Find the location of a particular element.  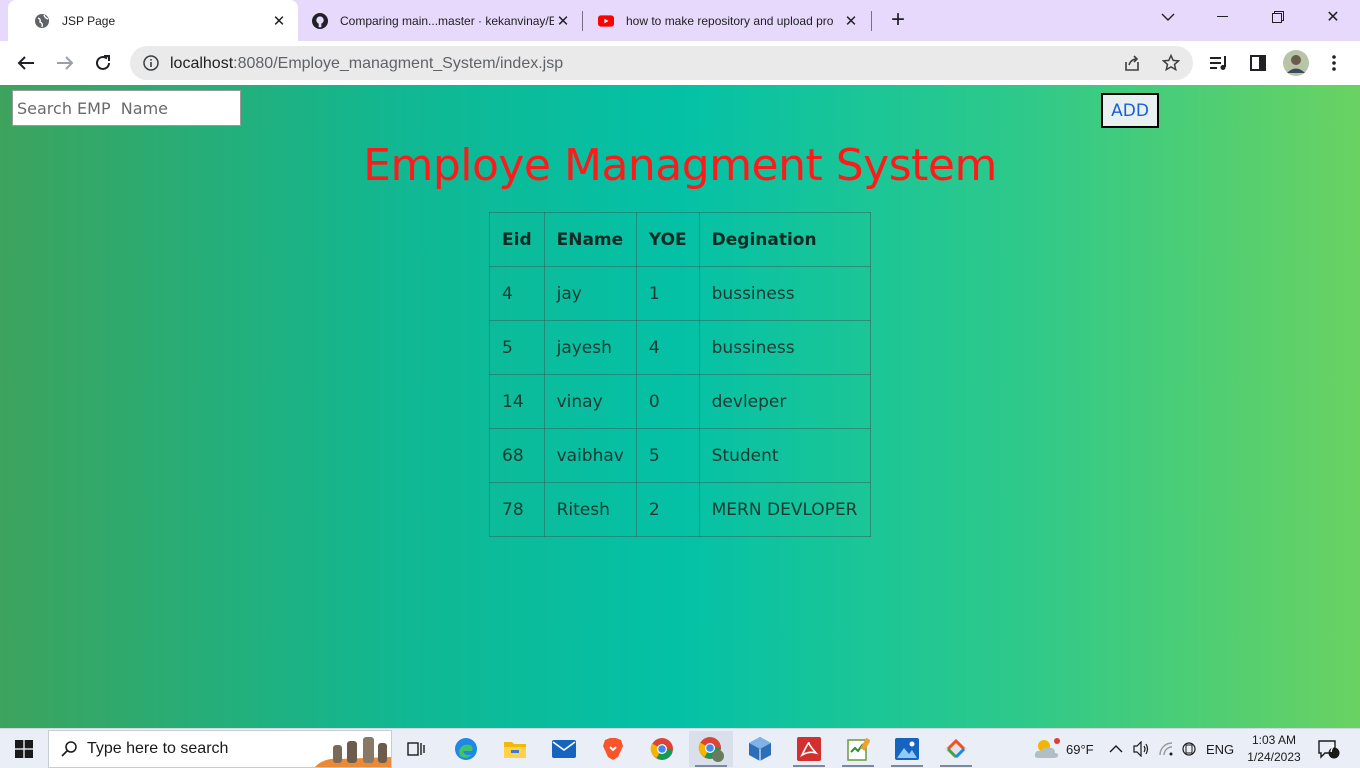

edge-icon is located at coordinates (466, 749).